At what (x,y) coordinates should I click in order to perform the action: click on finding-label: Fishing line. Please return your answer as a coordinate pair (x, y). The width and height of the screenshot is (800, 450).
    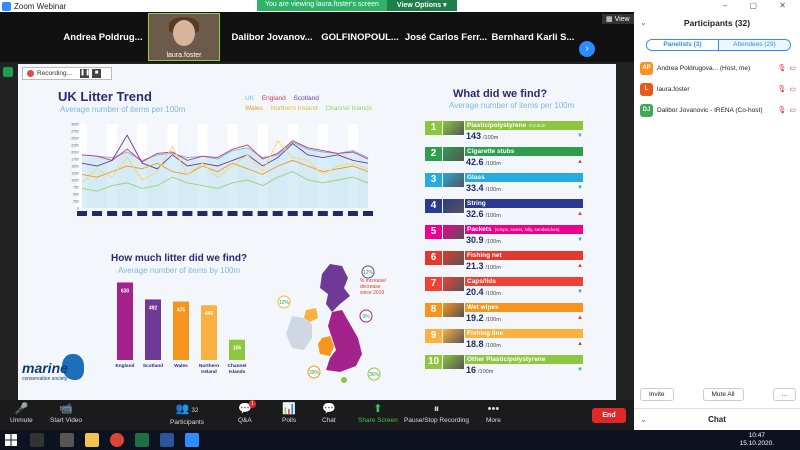
    Looking at the image, I should click on (485, 333).